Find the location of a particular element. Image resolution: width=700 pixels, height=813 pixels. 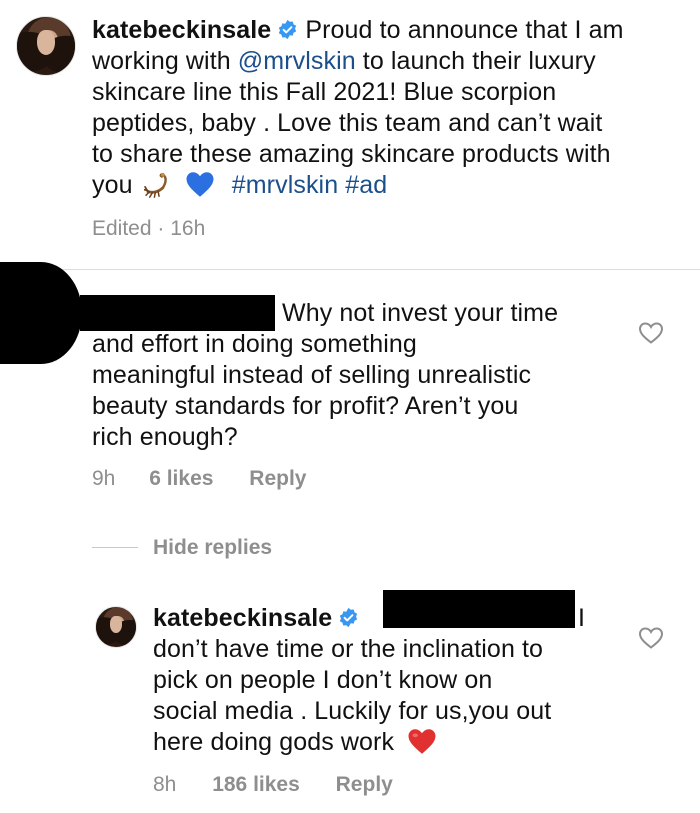

reply-first-line-tail: I is located at coordinates (582, 618).